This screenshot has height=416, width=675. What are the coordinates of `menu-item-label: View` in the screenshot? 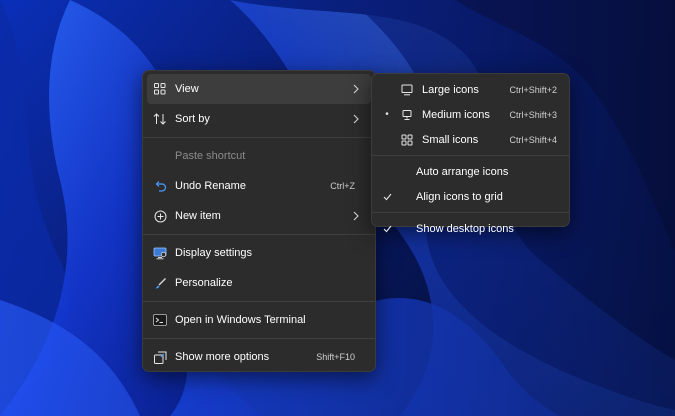 It's located at (187, 89).